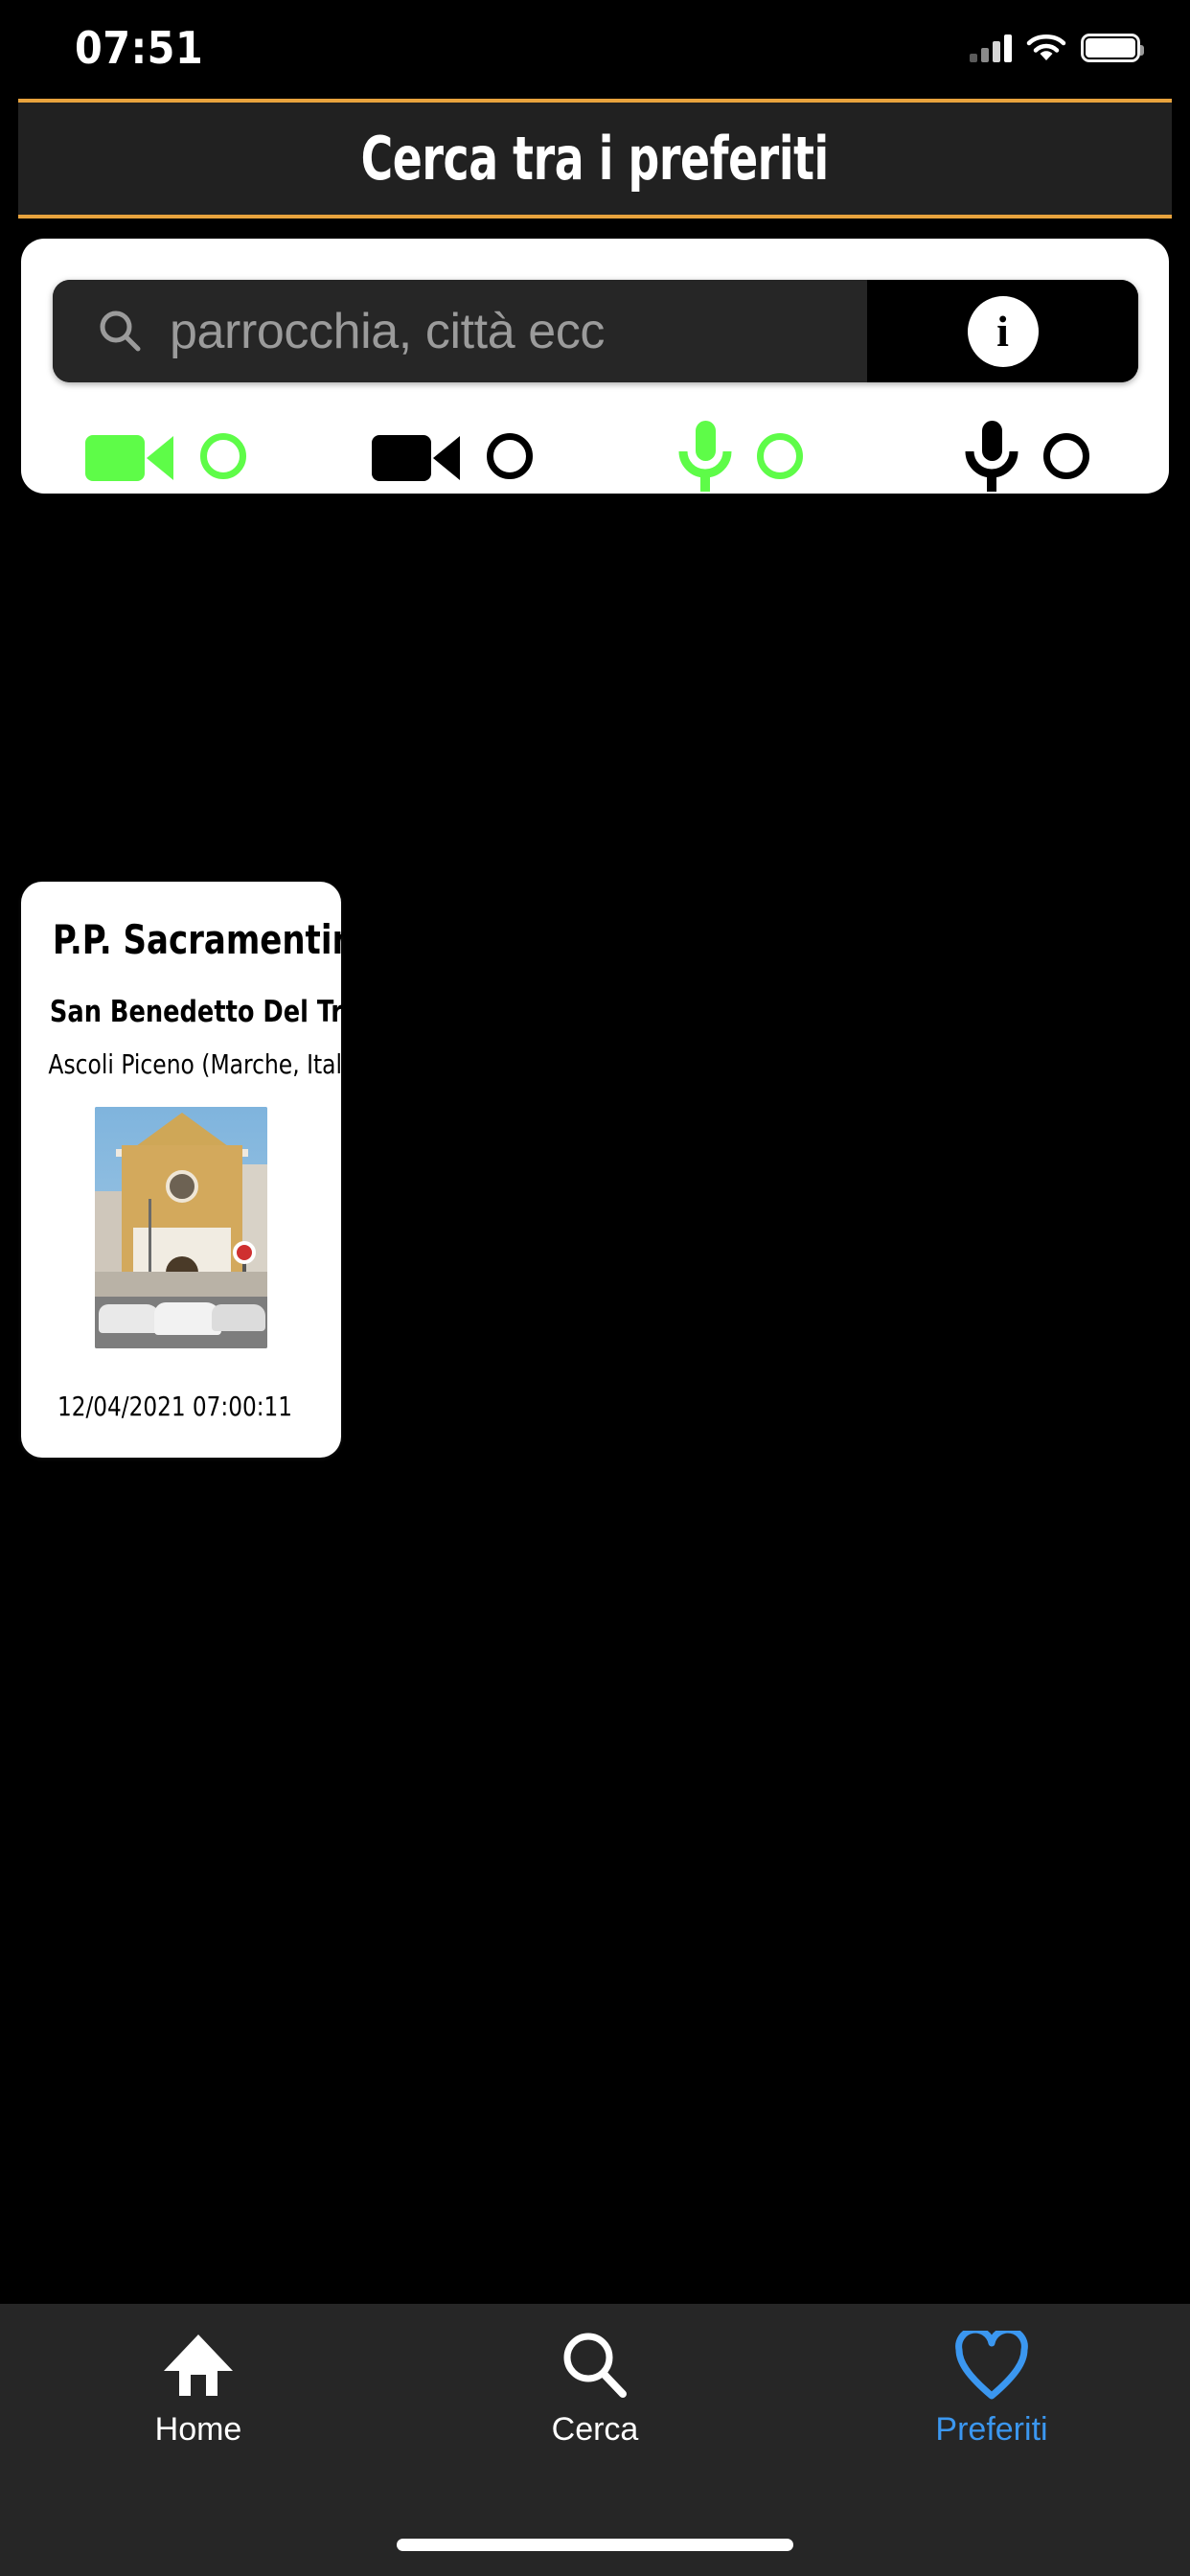 Image resolution: width=1190 pixels, height=2576 pixels. I want to click on search-panel: parrocchia, città ecc i, so click(595, 366).